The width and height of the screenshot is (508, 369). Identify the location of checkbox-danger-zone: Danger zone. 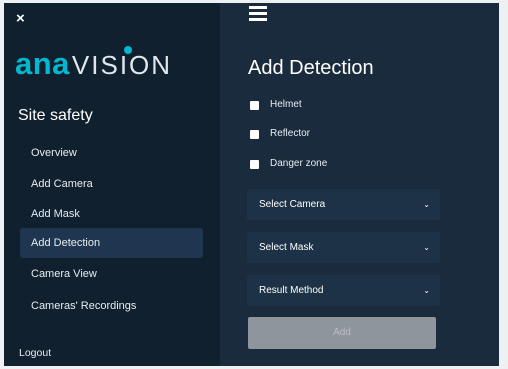
(288, 164).